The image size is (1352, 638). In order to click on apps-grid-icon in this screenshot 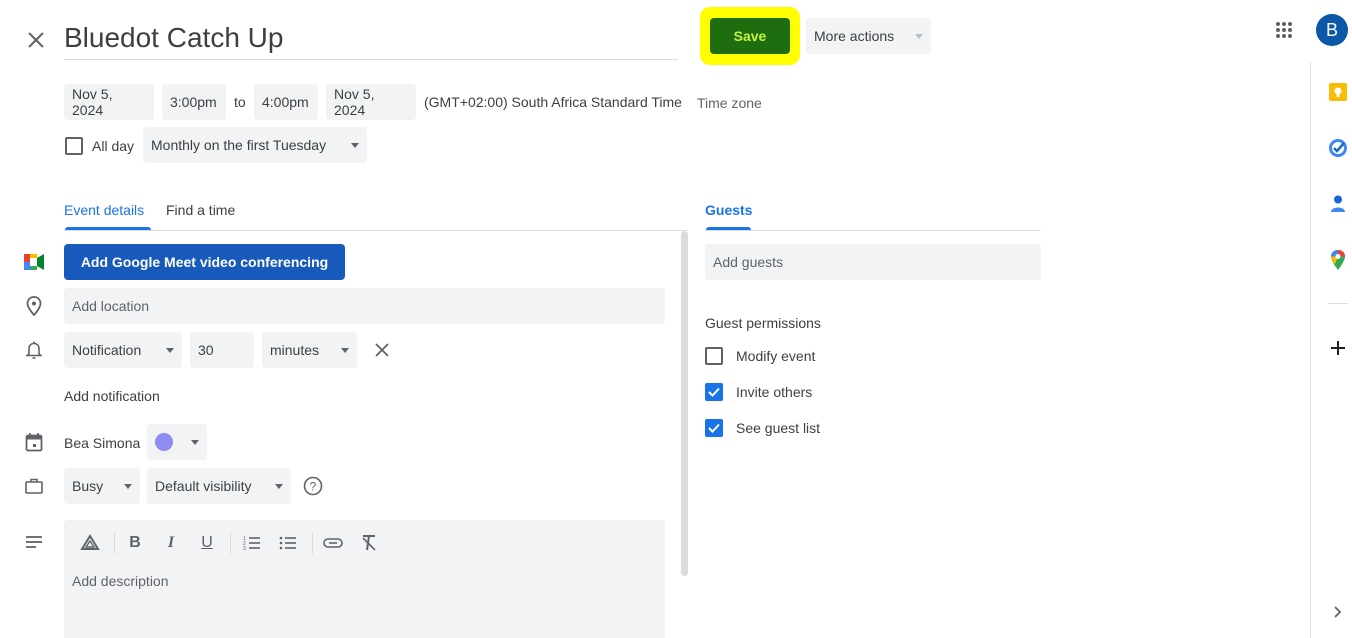, I will do `click(1284, 30)`.